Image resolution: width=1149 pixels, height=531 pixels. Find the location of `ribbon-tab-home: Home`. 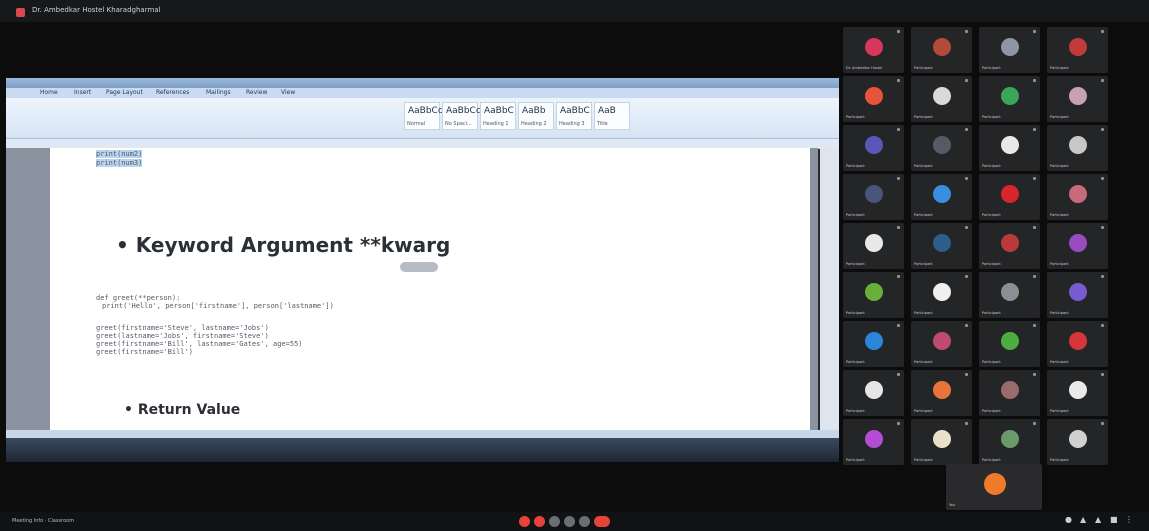

ribbon-tab-home: Home is located at coordinates (49, 92).